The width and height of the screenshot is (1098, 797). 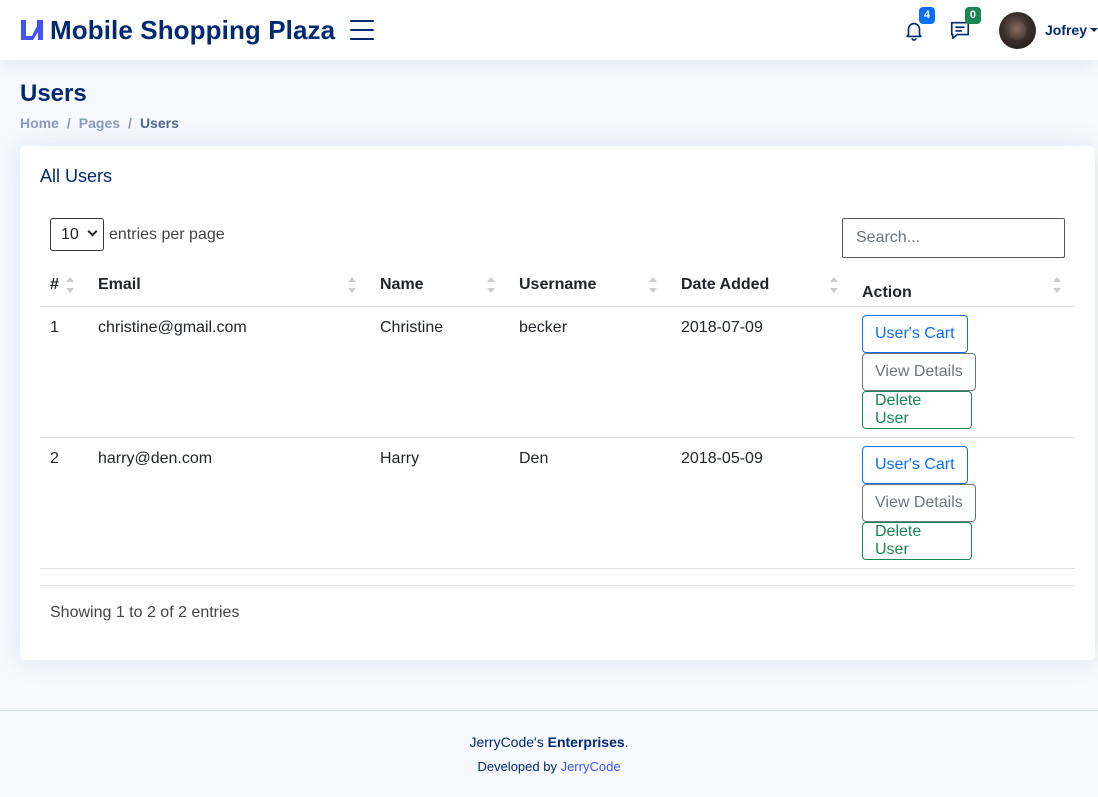 I want to click on search-input, so click(x=953, y=238).